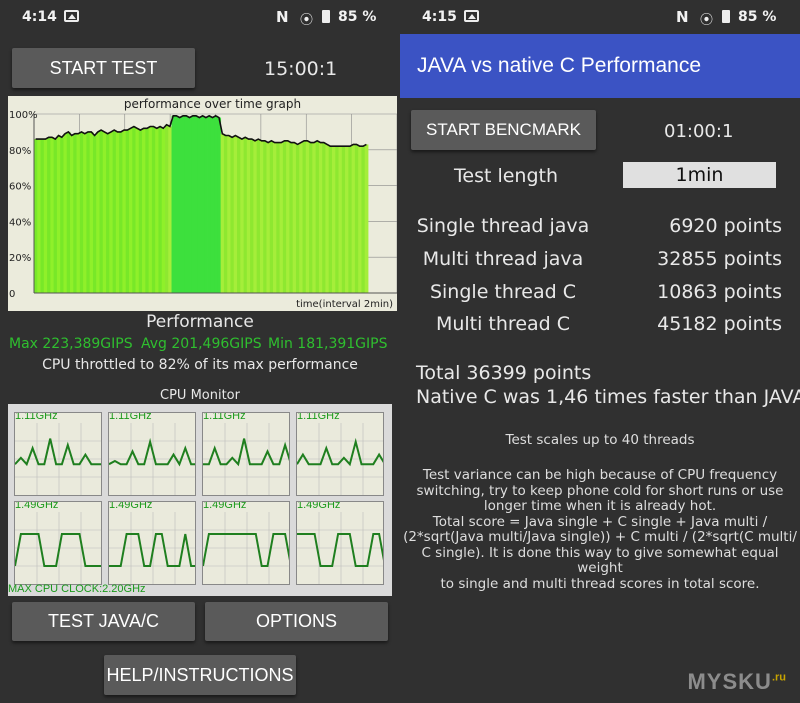 The width and height of the screenshot is (800, 703). What do you see at coordinates (719, 324) in the screenshot?
I see `result-value-multi-c: 45182 points` at bounding box center [719, 324].